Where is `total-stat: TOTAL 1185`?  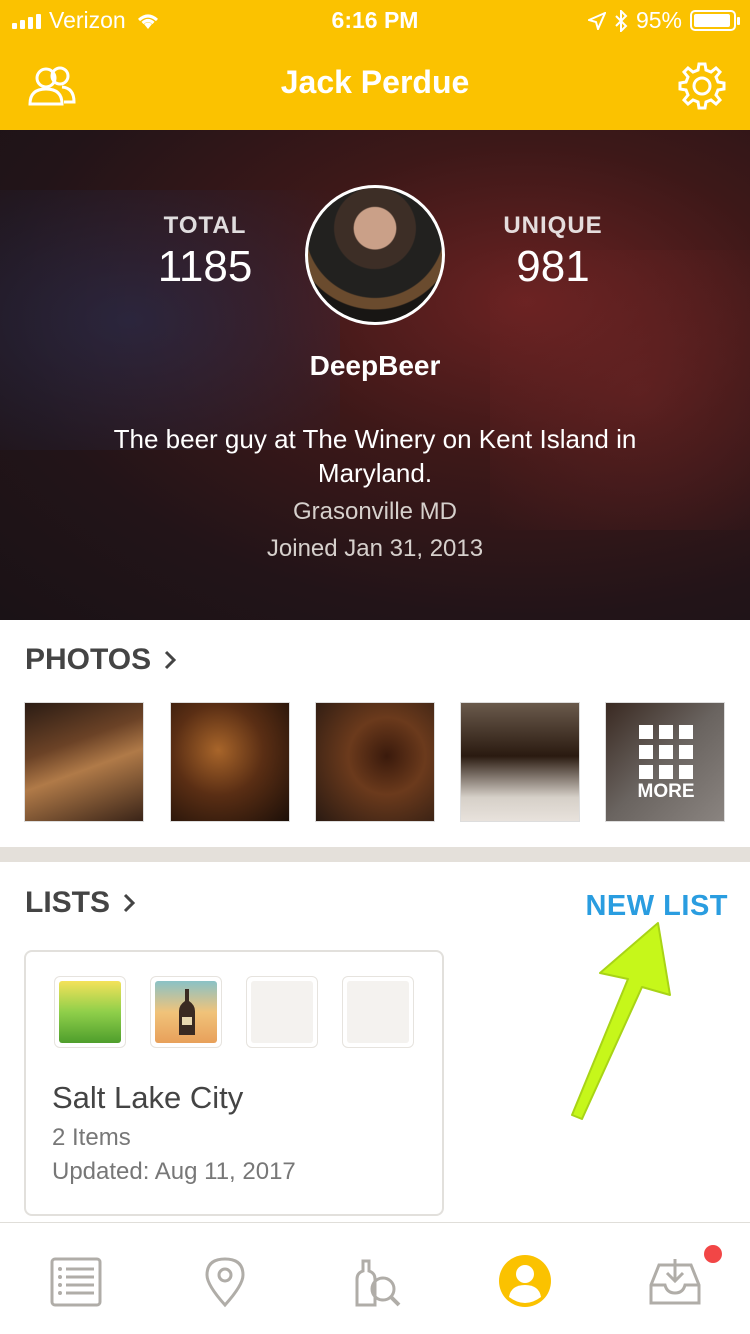
total-stat: TOTAL 1185 is located at coordinates (205, 252).